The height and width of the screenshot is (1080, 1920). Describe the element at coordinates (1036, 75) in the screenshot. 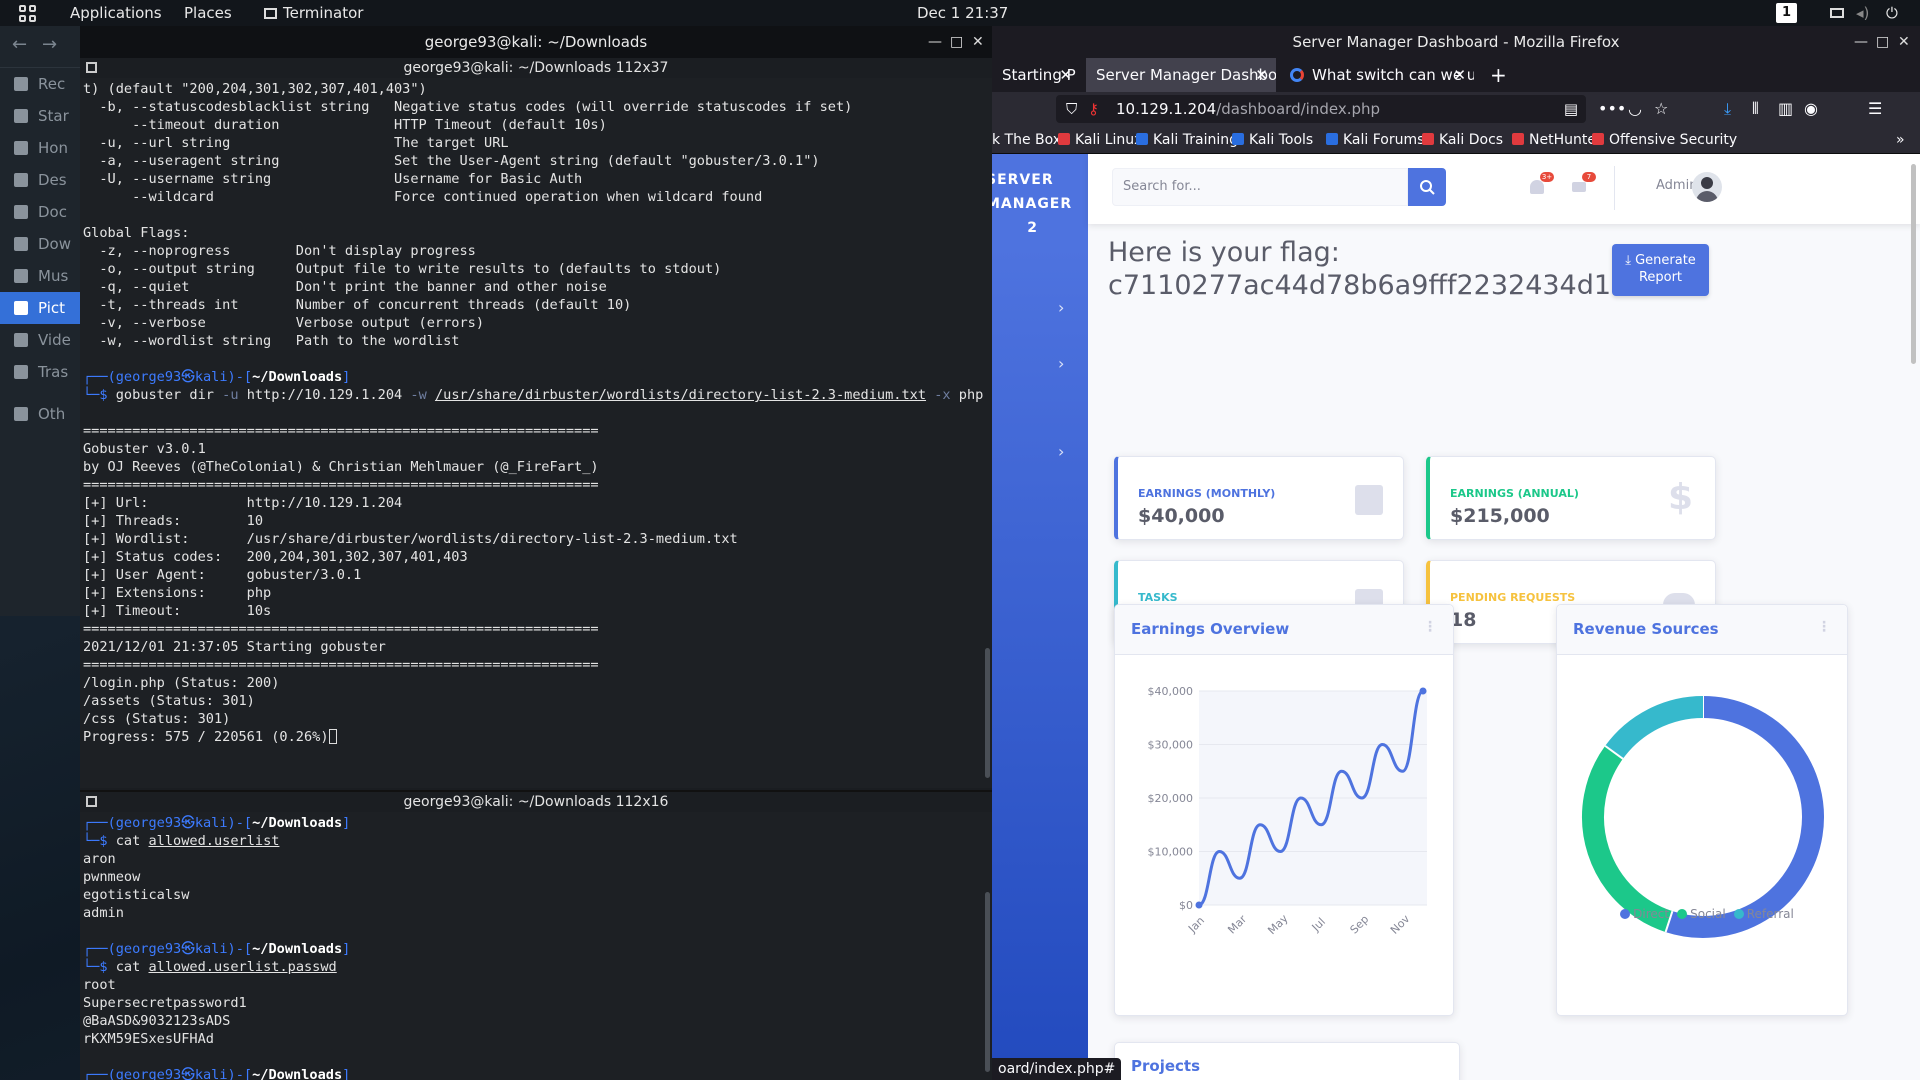

I see `tab-starting: Starting P ✕` at that location.